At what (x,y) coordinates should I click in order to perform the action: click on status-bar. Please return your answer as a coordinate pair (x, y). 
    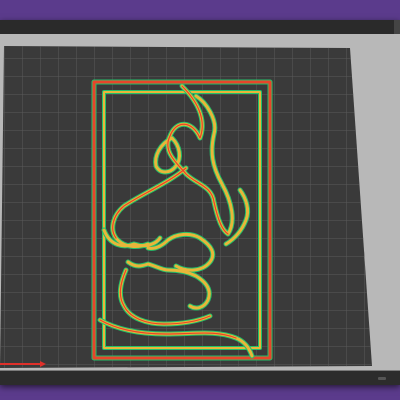
    Looking at the image, I should click on (200, 378).